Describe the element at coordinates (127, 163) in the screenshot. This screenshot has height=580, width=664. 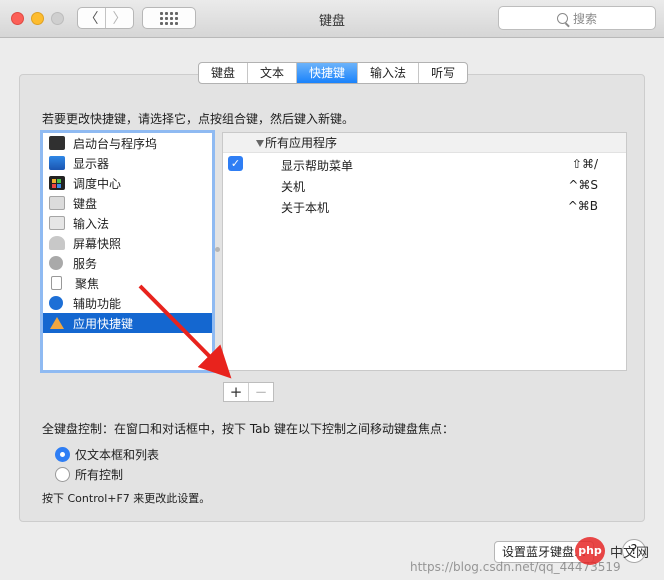
I see `category-item-display: 显示器` at that location.